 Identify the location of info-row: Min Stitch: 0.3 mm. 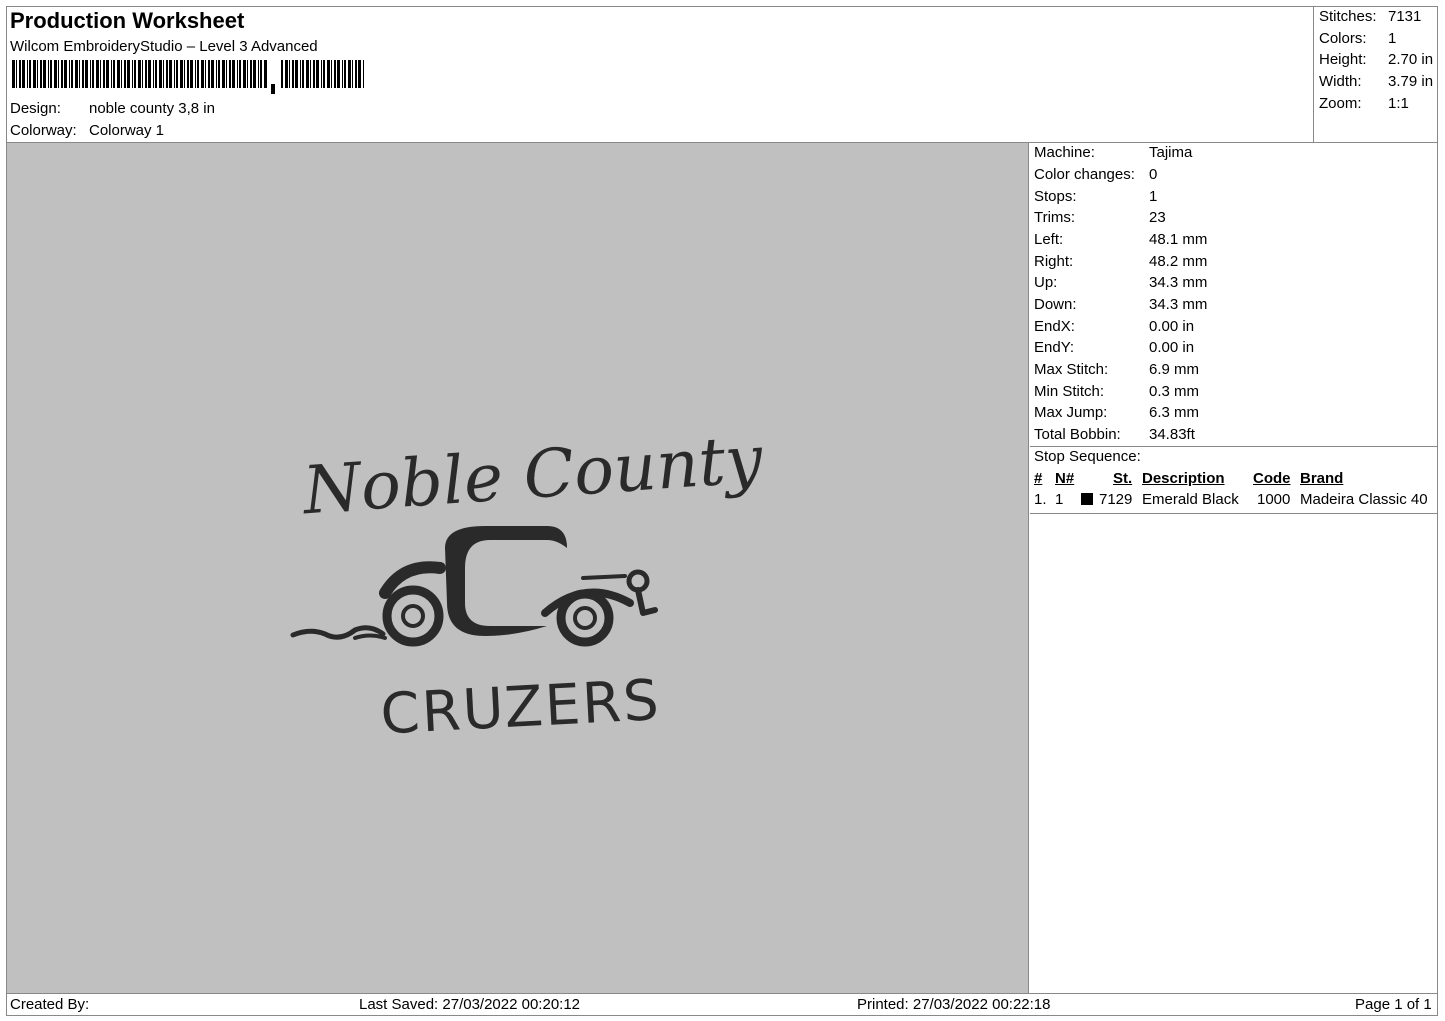
(1117, 391).